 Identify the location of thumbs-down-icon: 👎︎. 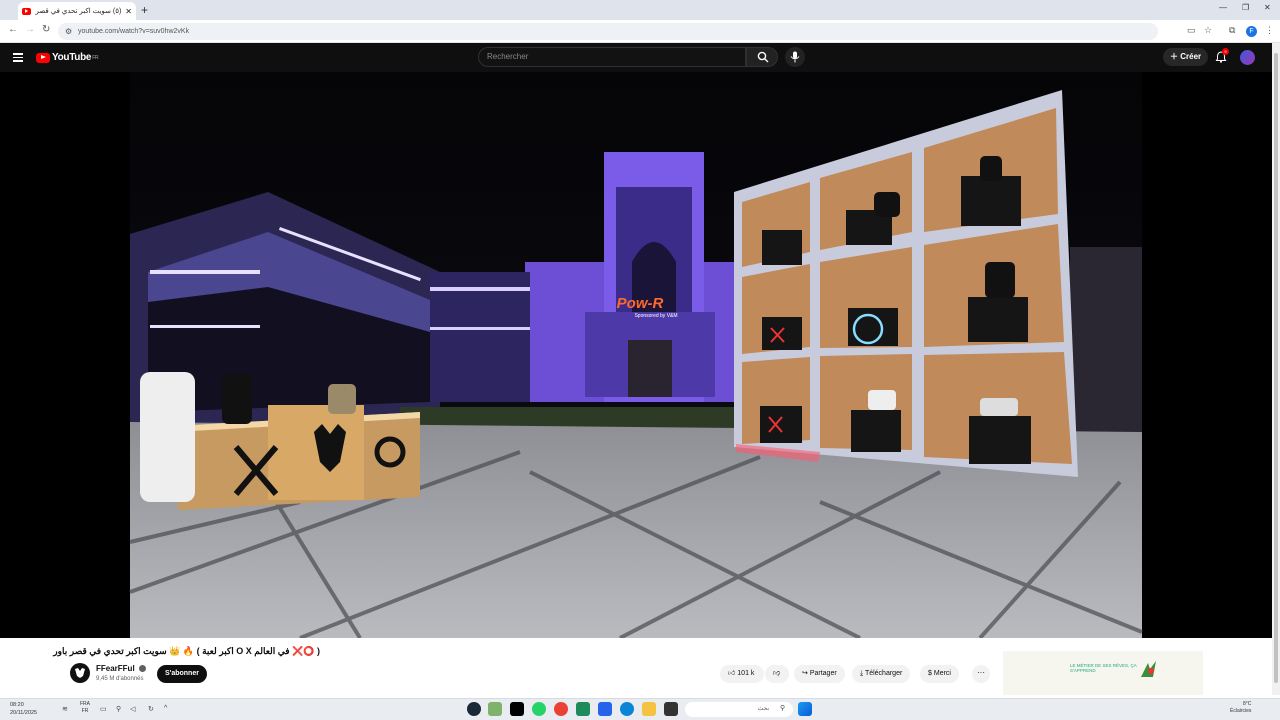
(777, 673).